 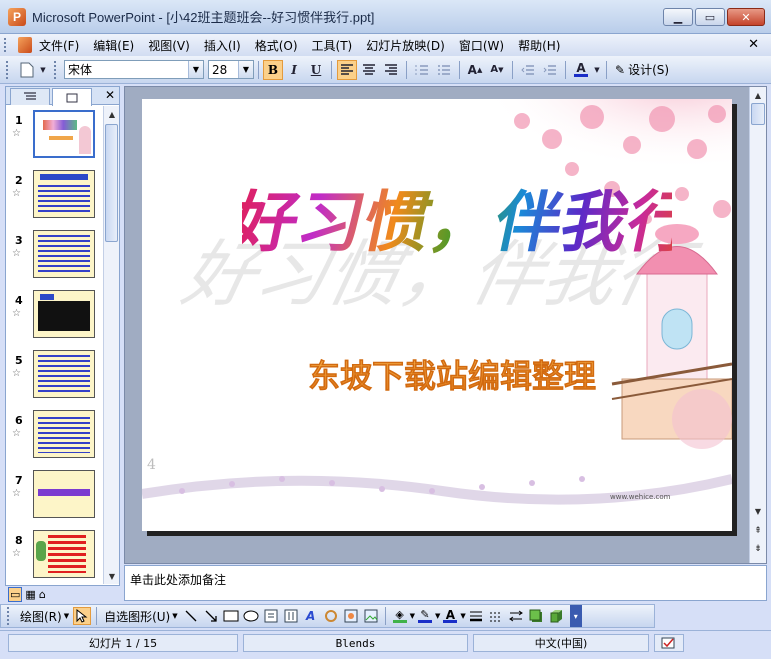 What do you see at coordinates (55, 440) in the screenshot?
I see `slide-thumb-6: 6 ☆` at bounding box center [55, 440].